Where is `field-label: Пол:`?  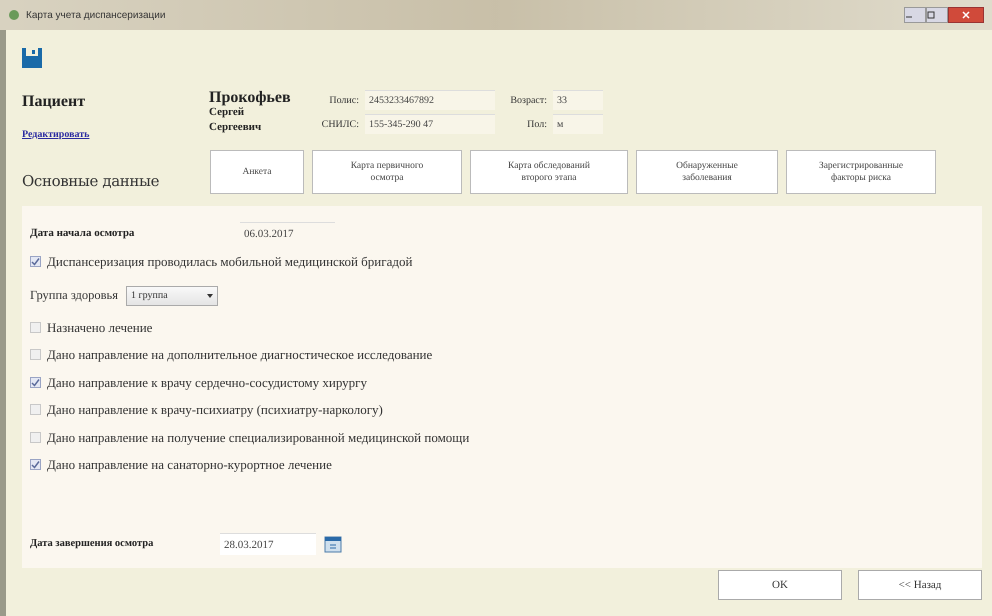 field-label: Пол: is located at coordinates (536, 125).